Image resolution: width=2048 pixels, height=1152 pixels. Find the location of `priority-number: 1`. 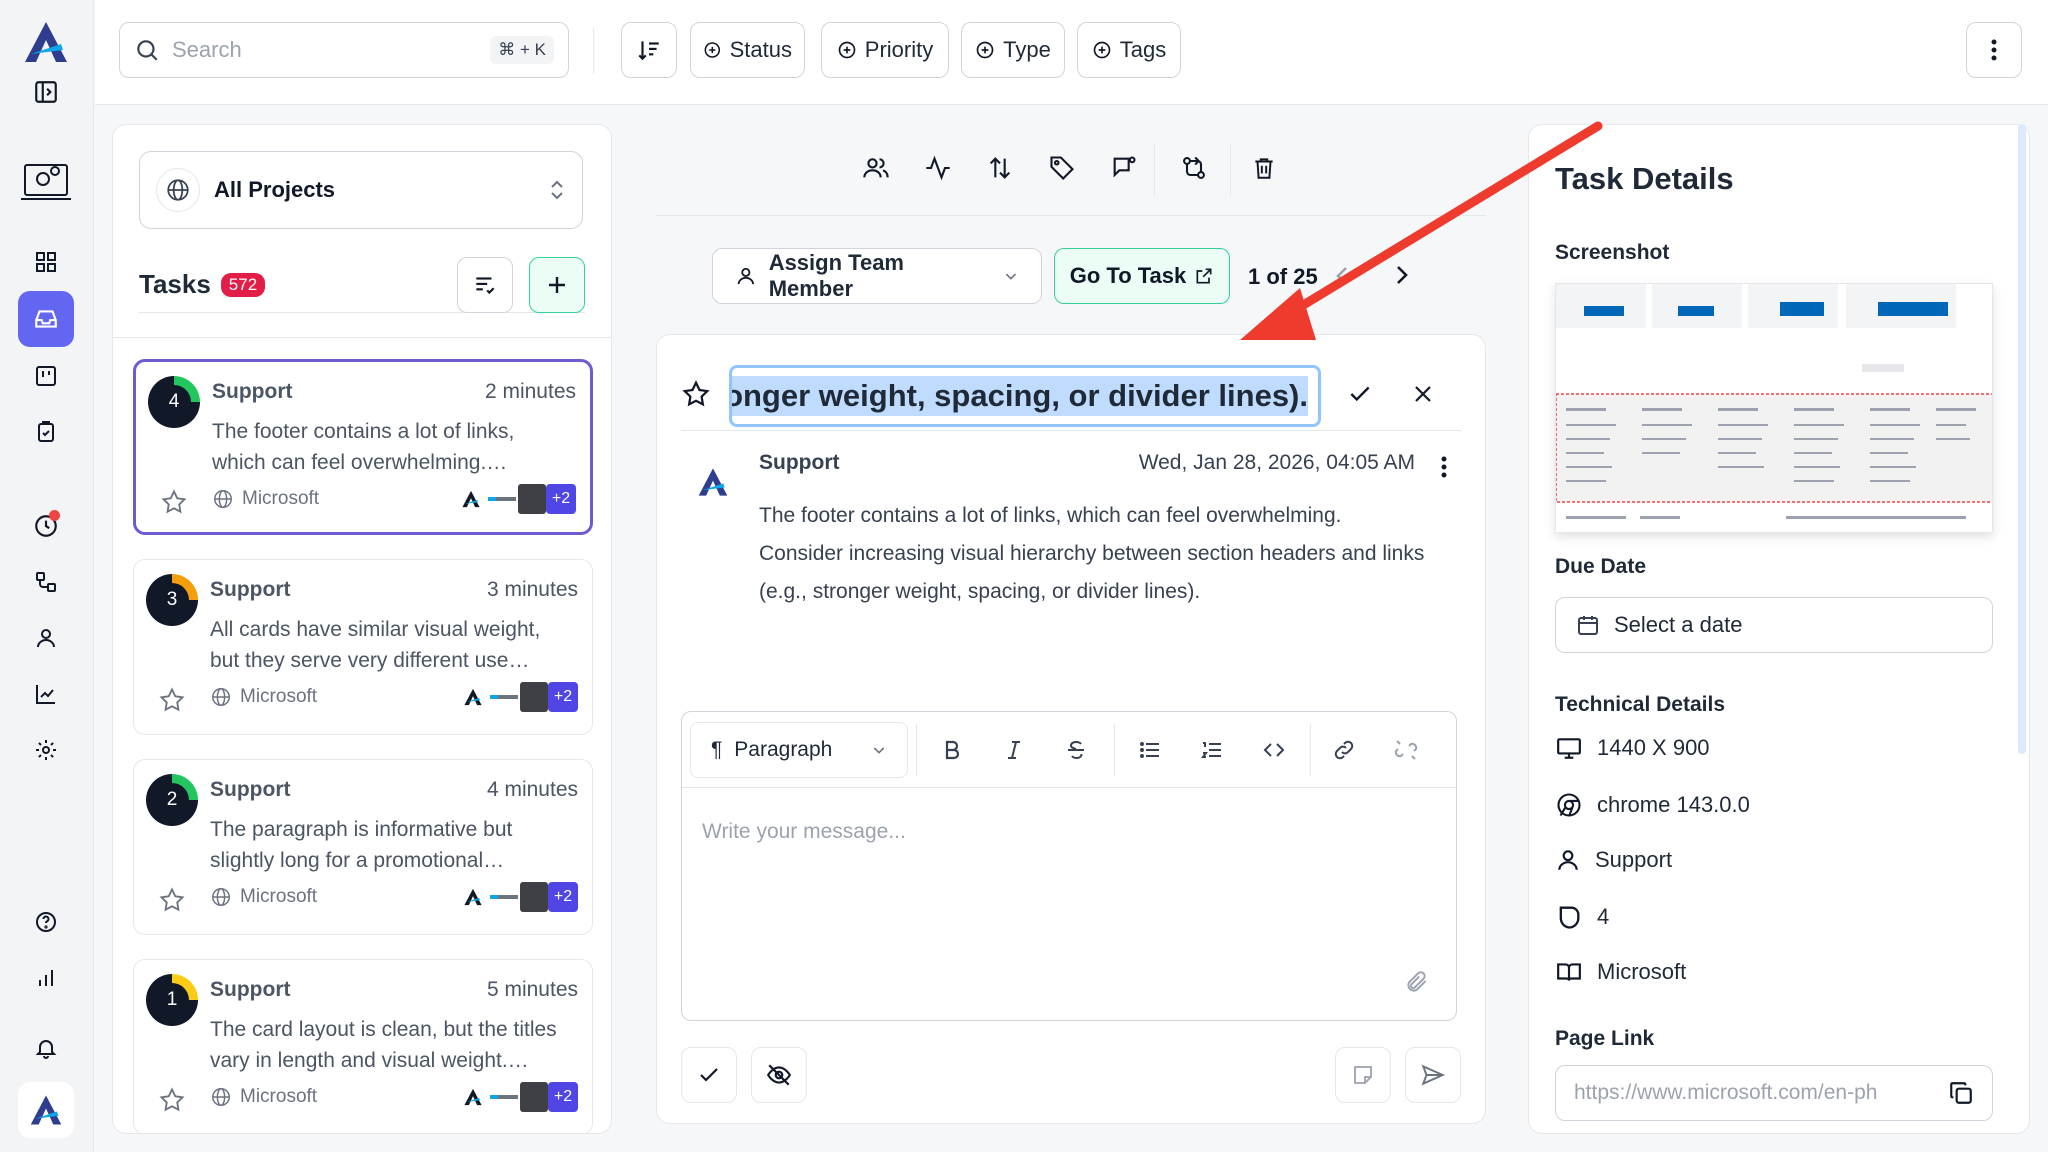

priority-number: 1 is located at coordinates (172, 1000).